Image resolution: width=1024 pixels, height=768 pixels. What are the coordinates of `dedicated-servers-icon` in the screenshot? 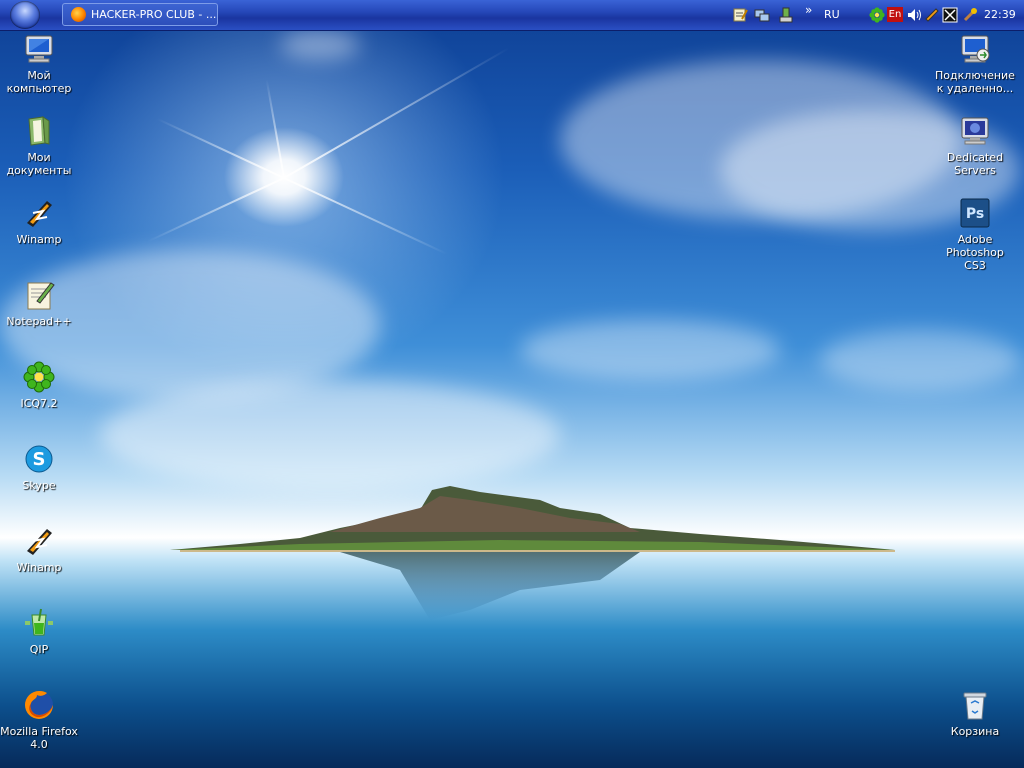 It's located at (975, 131).